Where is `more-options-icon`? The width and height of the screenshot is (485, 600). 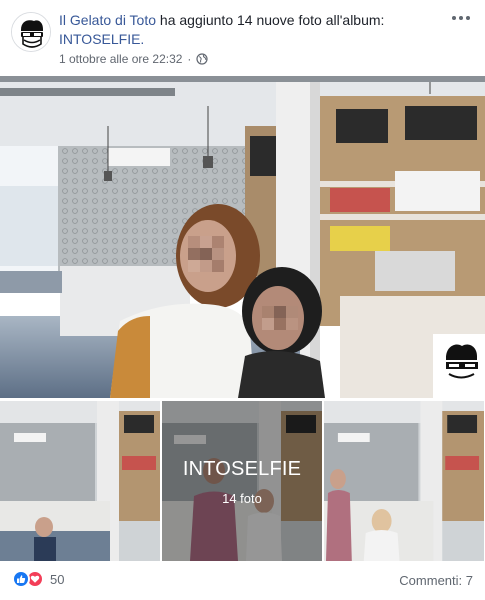
more-options-icon is located at coordinates (461, 18).